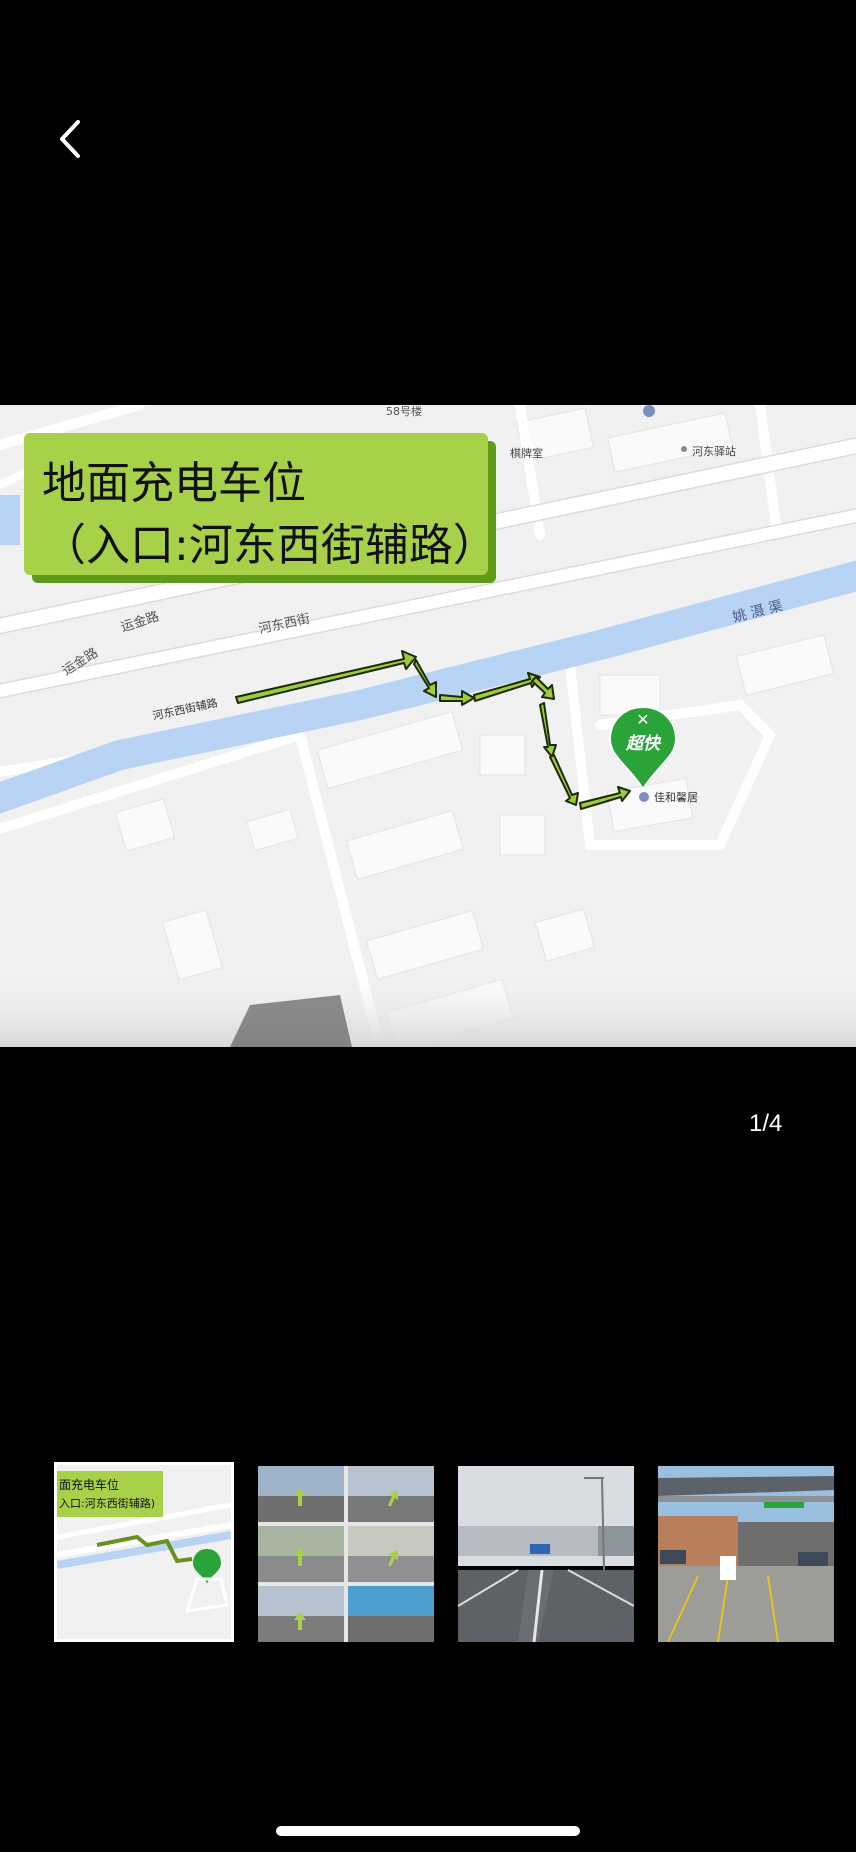 Image resolution: width=856 pixels, height=1852 pixels. Describe the element at coordinates (766, 1123) in the screenshot. I see `page-indicator: 1/4` at that location.